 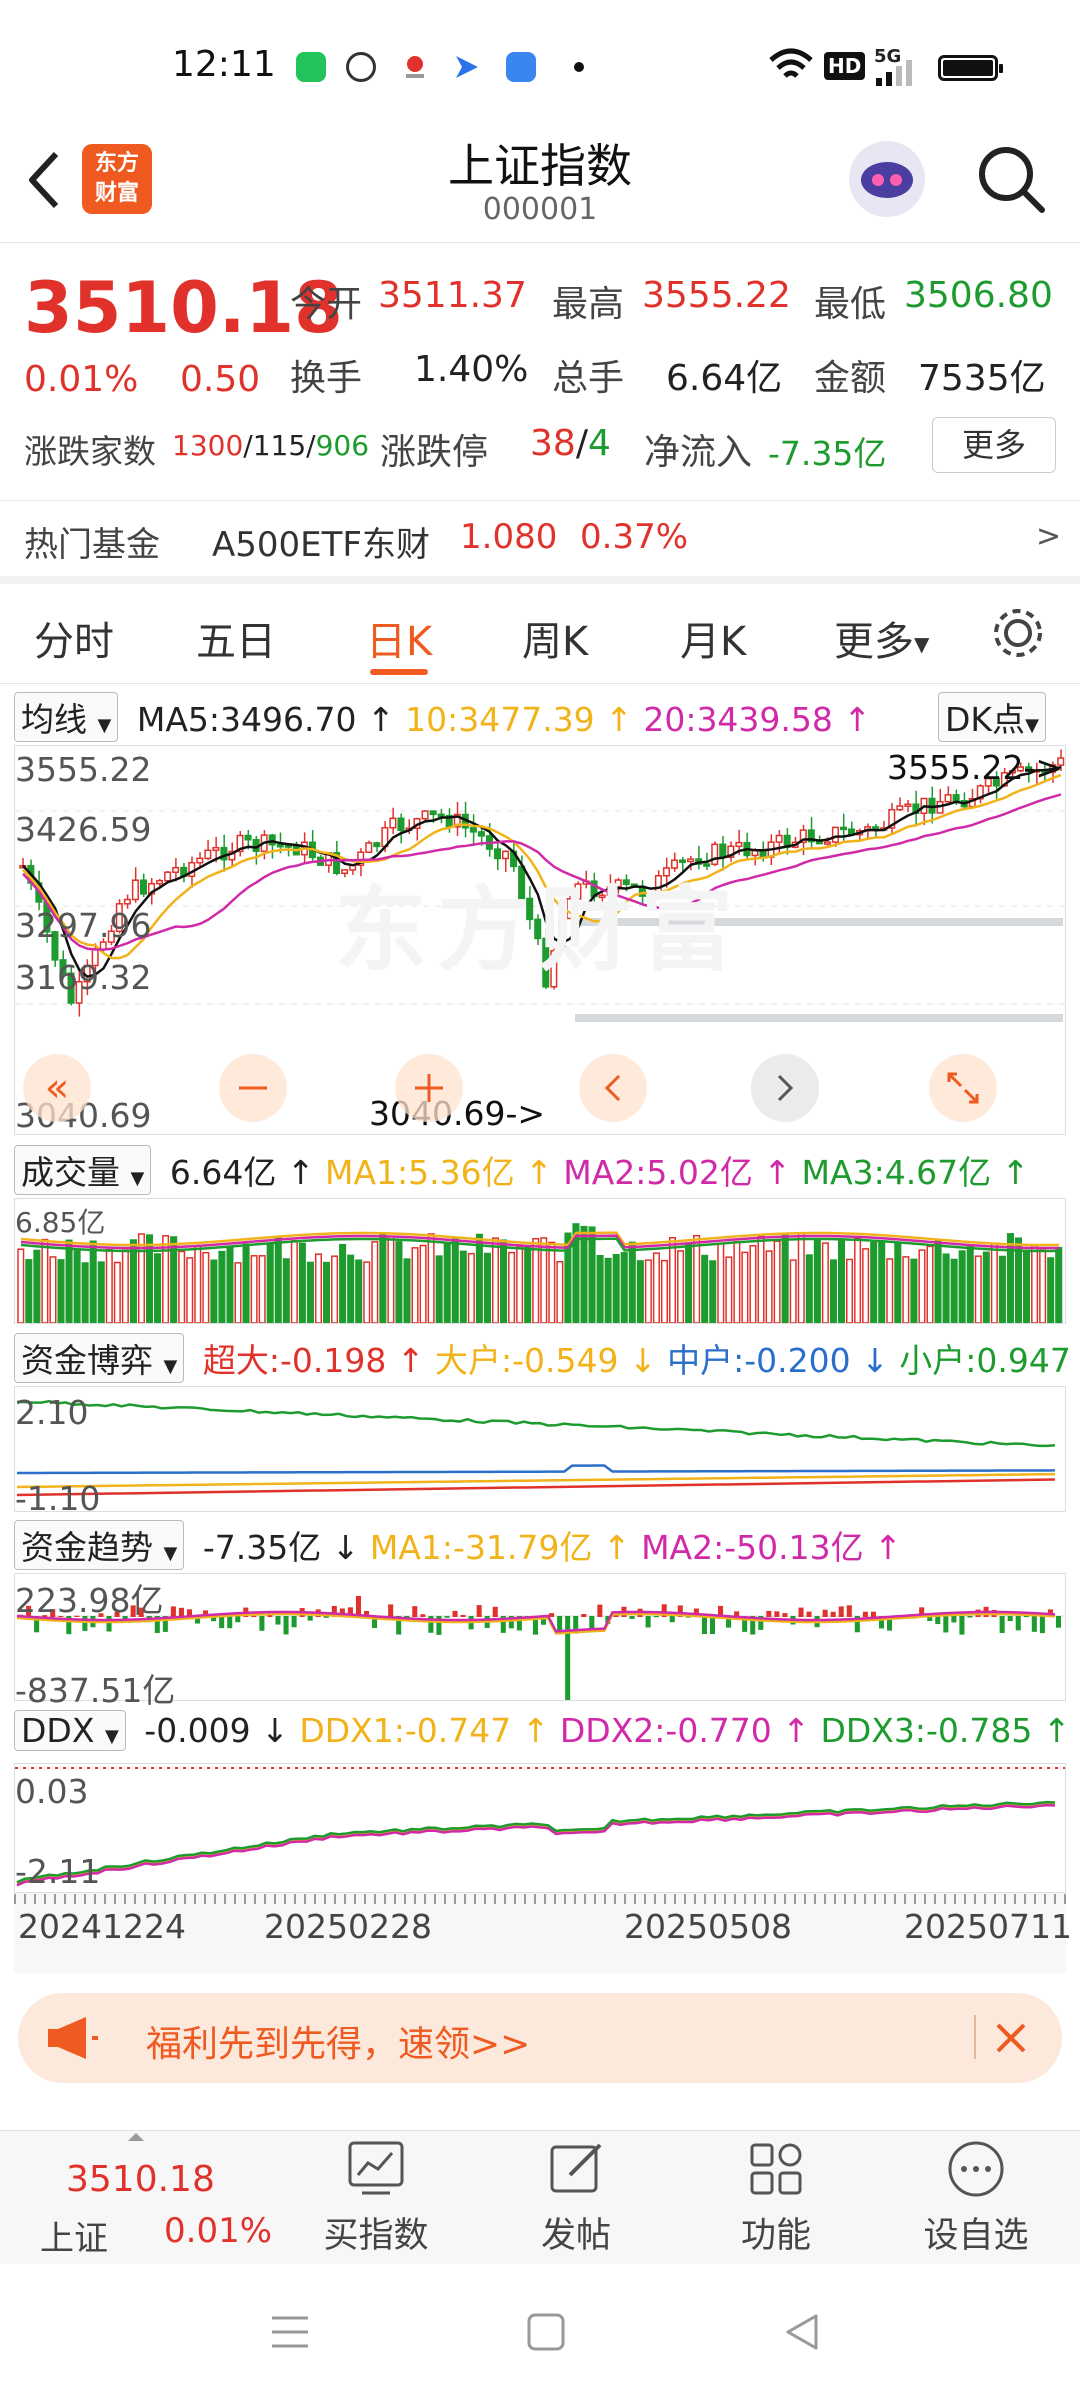 I want to click on ddx-y-top: 0.03, so click(x=52, y=1791).